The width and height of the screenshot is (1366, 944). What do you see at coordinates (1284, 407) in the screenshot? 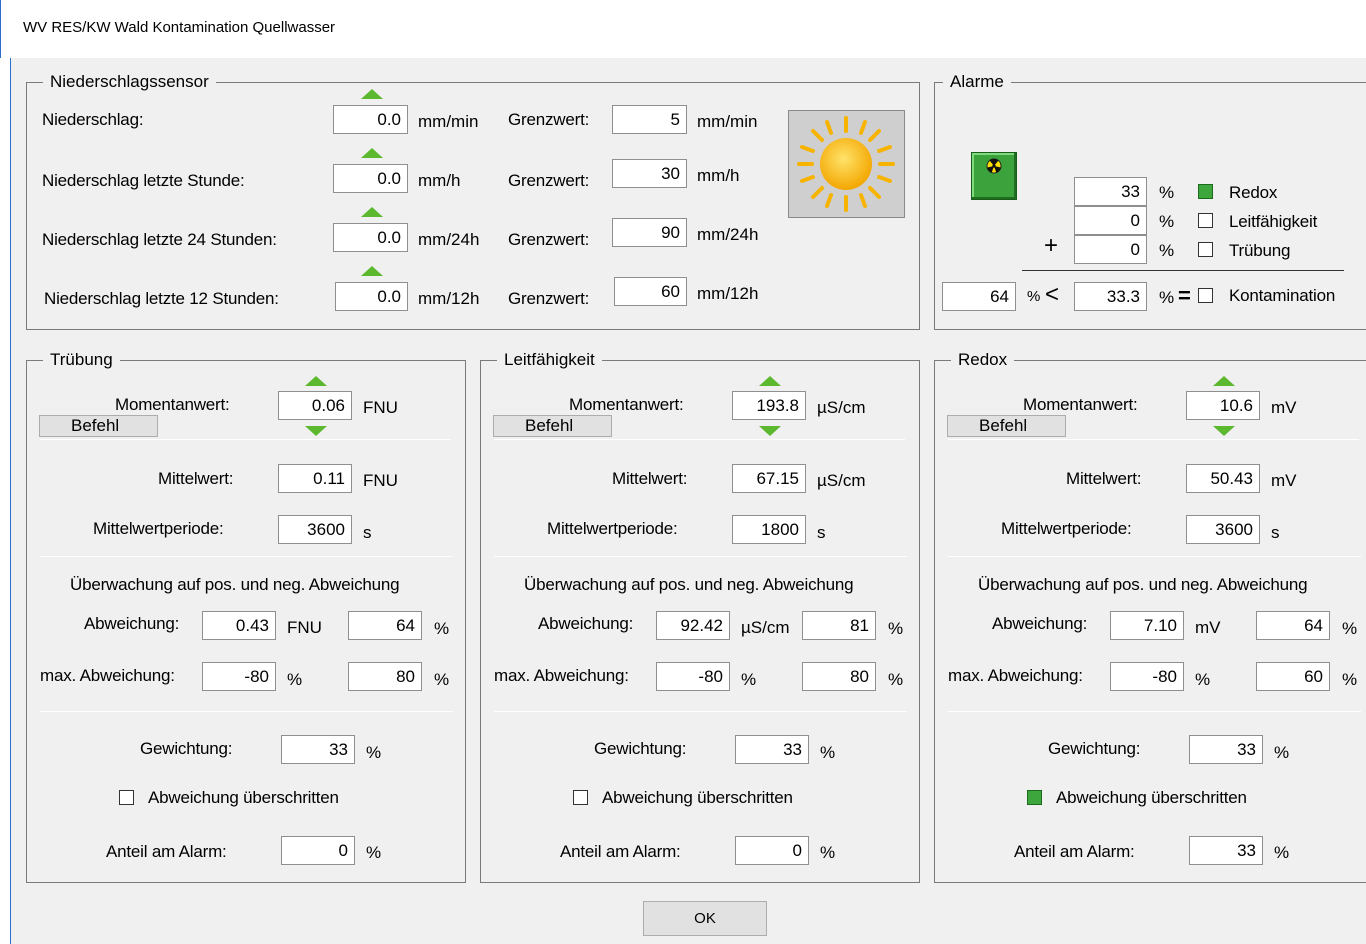
I see `momentanwert-unit: mV` at bounding box center [1284, 407].